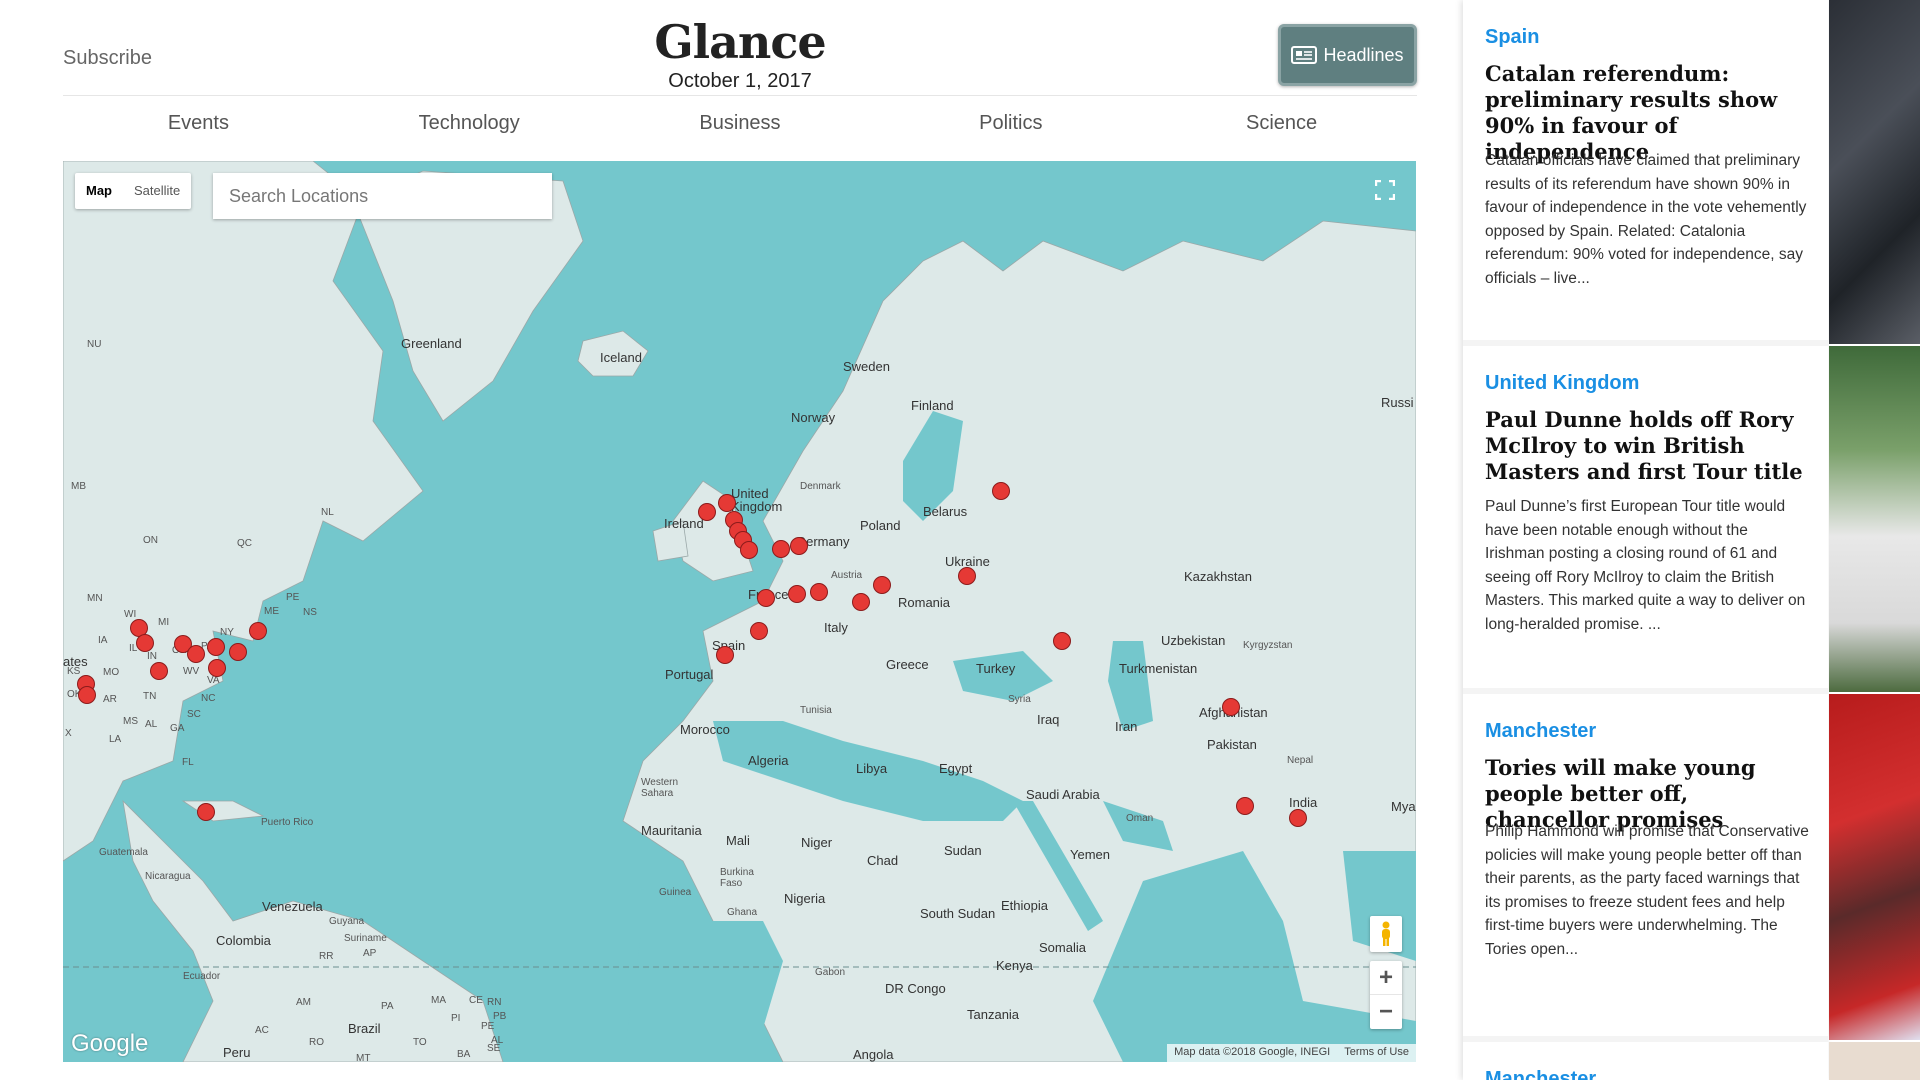 The width and height of the screenshot is (1920, 1080). What do you see at coordinates (915, 988) in the screenshot?
I see `label-dr-congo: DR Congo` at bounding box center [915, 988].